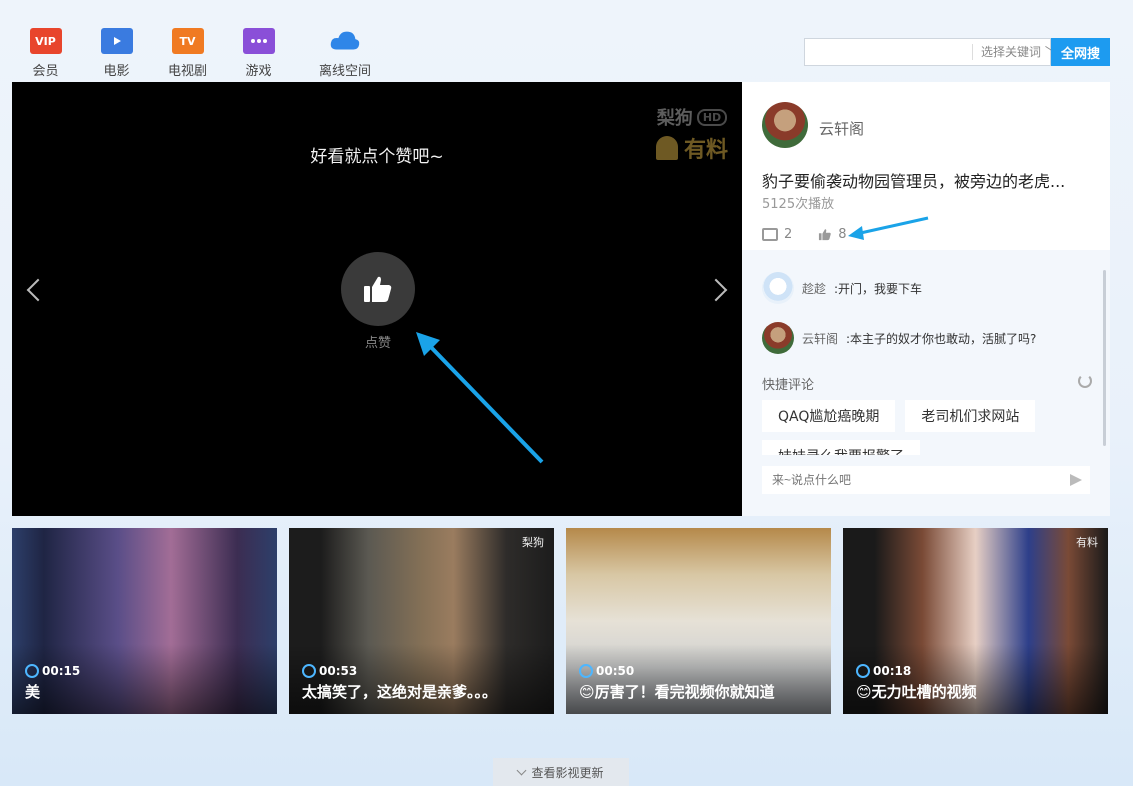  I want to click on view-more-label: 查看影视更新, so click(567, 772).